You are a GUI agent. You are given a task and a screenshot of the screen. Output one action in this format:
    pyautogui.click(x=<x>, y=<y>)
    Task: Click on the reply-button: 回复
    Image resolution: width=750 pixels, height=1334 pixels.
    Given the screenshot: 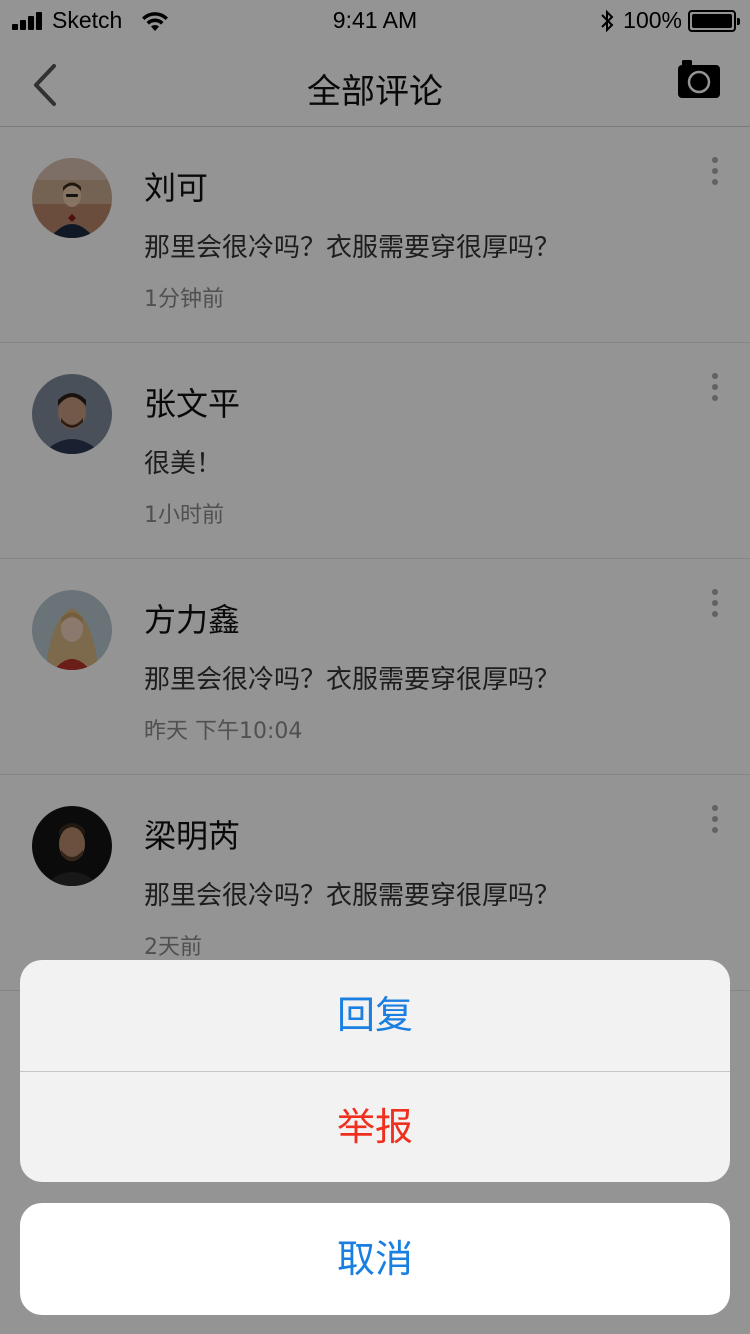 What is the action you would take?
    pyautogui.click(x=375, y=1015)
    